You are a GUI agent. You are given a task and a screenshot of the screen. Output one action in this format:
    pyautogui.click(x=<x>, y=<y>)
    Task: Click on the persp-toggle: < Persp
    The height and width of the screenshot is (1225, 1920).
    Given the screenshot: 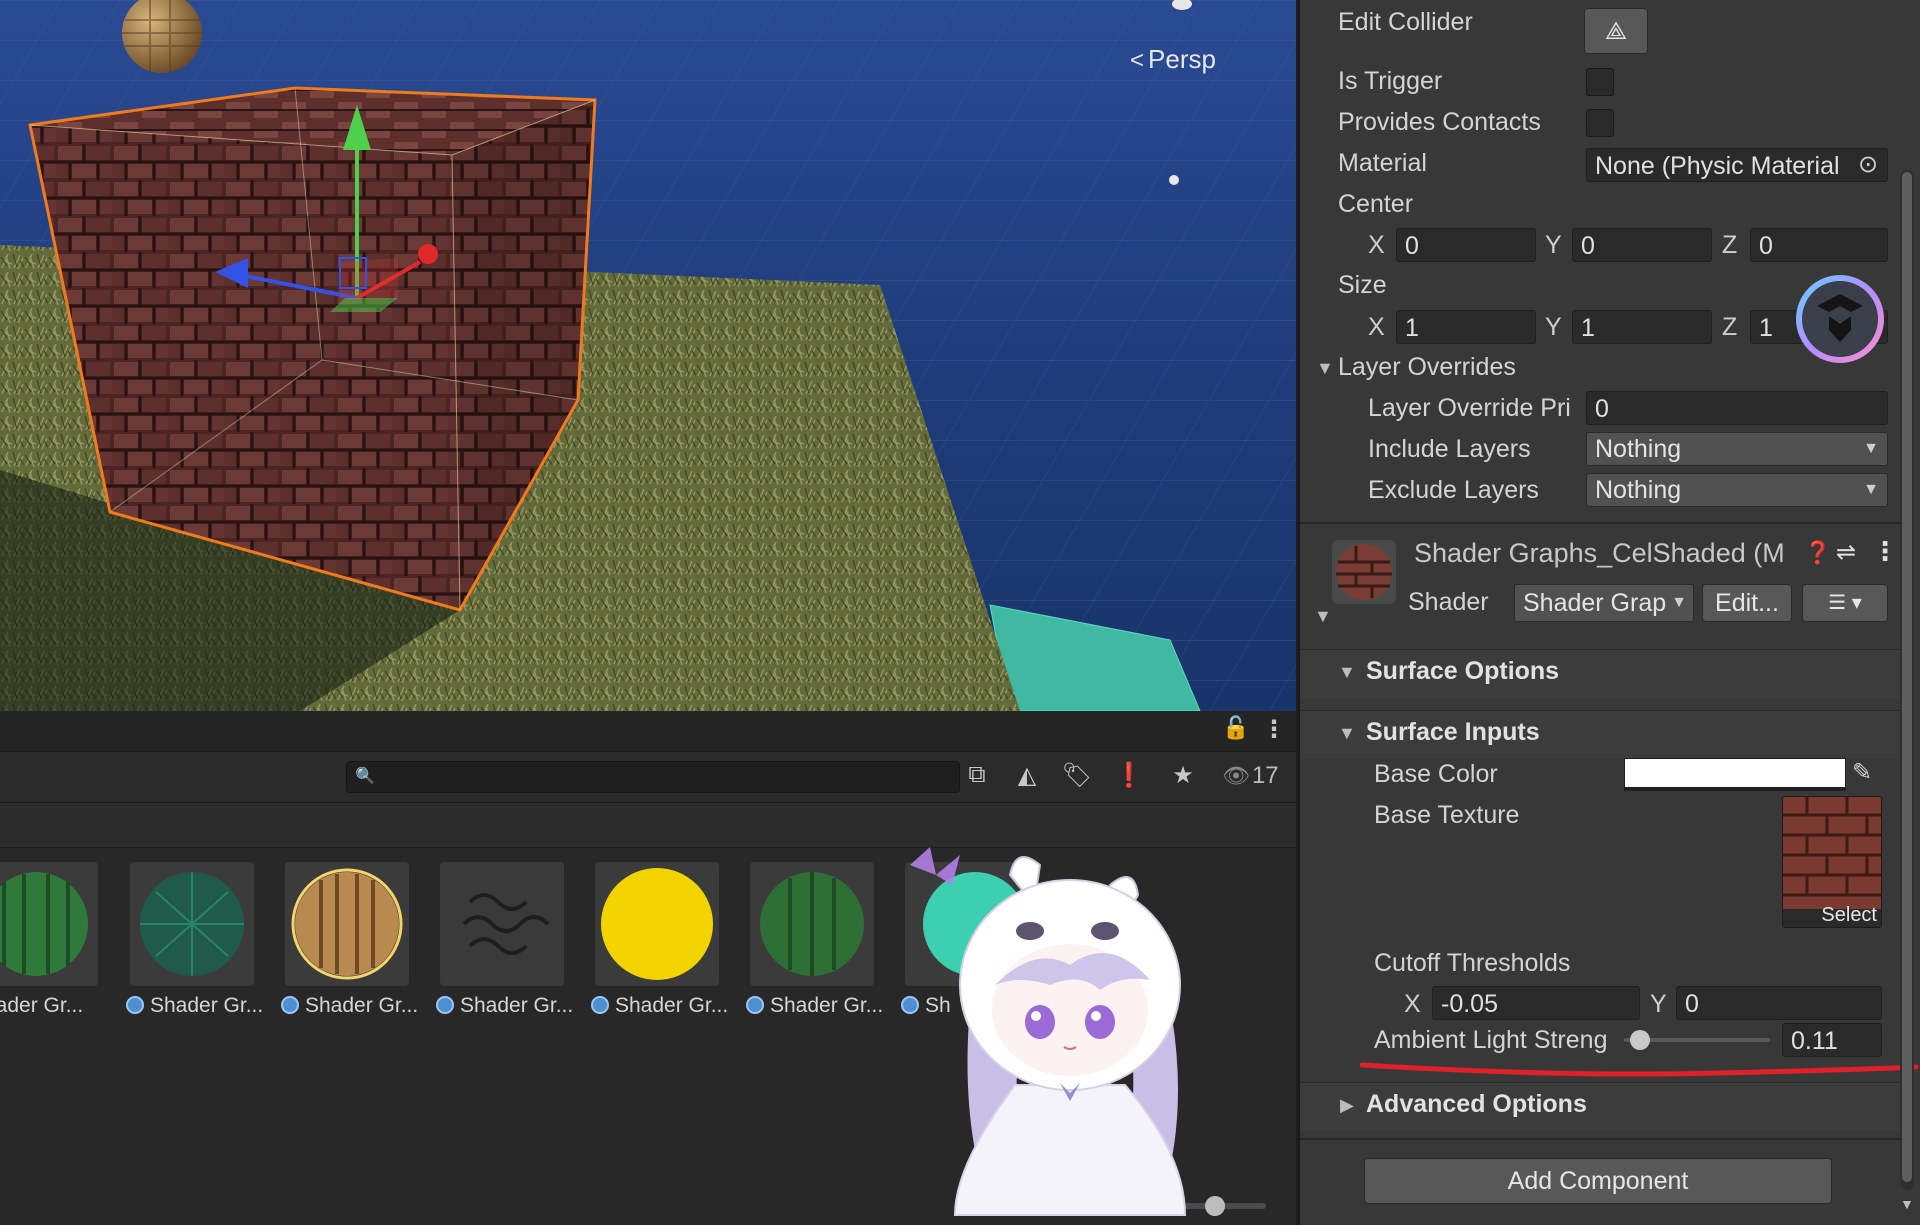 What is the action you would take?
    pyautogui.click(x=1173, y=59)
    